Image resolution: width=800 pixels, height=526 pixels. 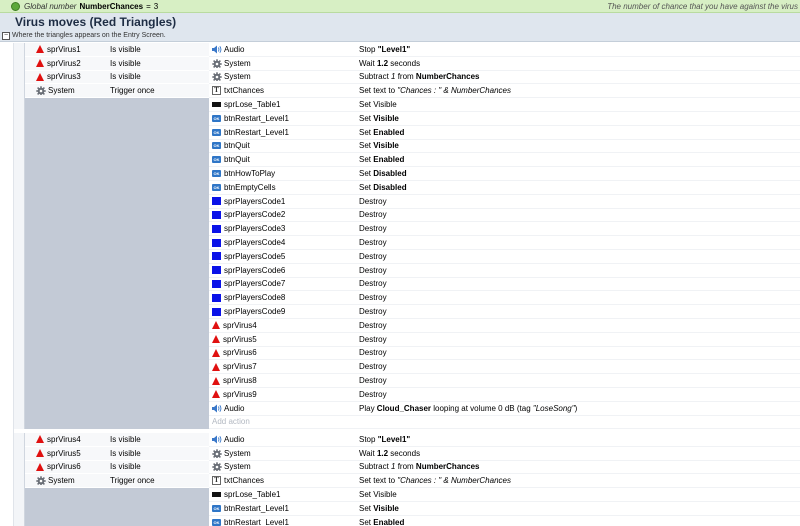 I want to click on action-object: OK btnEmptyCells, so click(x=284, y=187).